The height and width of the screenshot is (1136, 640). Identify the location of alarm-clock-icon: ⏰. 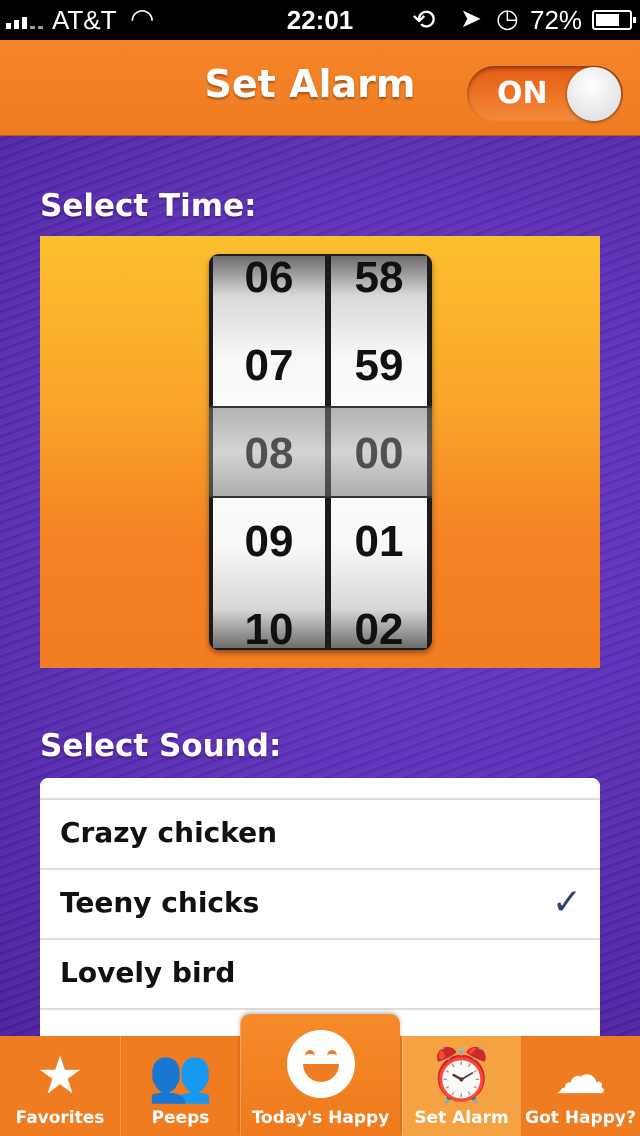
(461, 1076).